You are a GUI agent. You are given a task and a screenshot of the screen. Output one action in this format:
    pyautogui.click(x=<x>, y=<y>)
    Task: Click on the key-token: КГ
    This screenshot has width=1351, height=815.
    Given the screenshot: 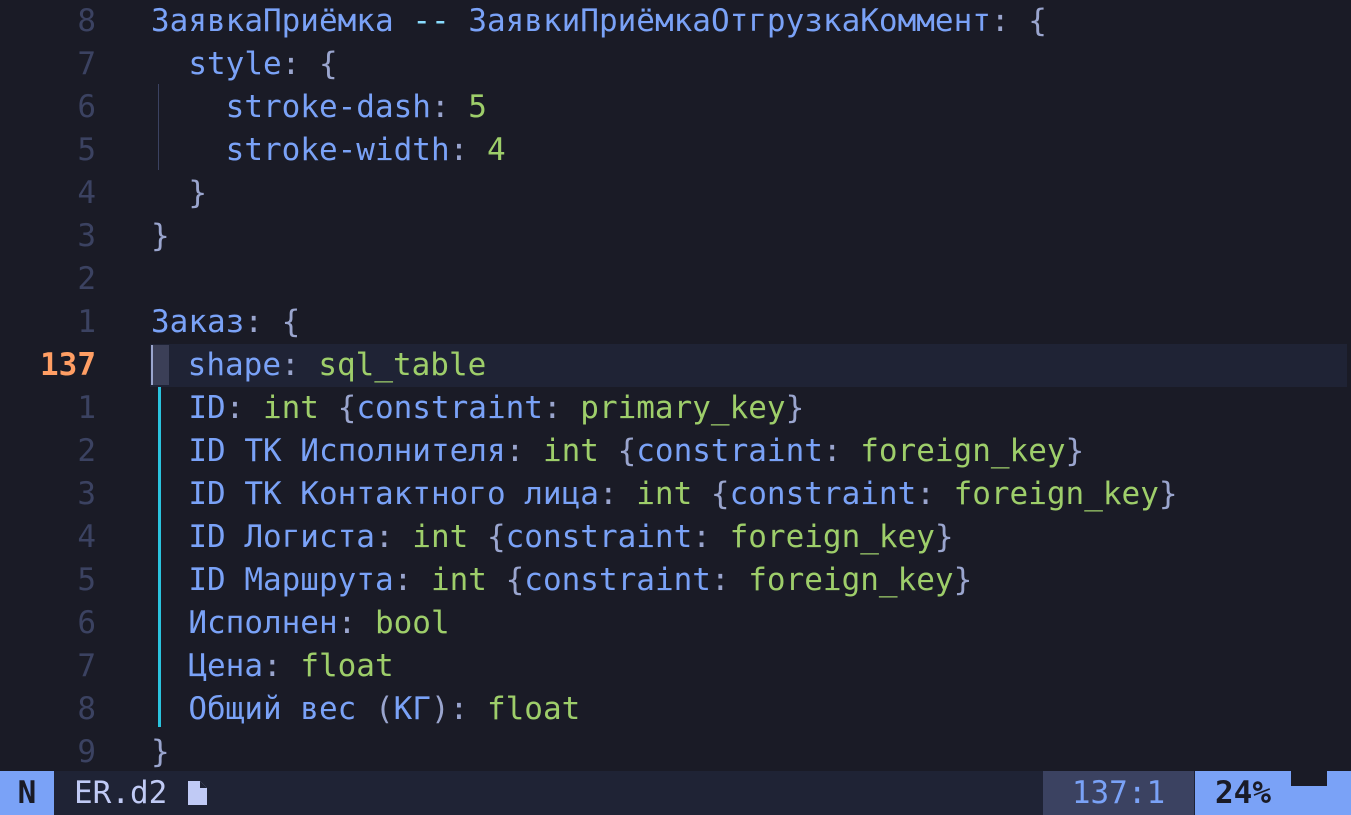 What is the action you would take?
    pyautogui.click(x=412, y=709)
    